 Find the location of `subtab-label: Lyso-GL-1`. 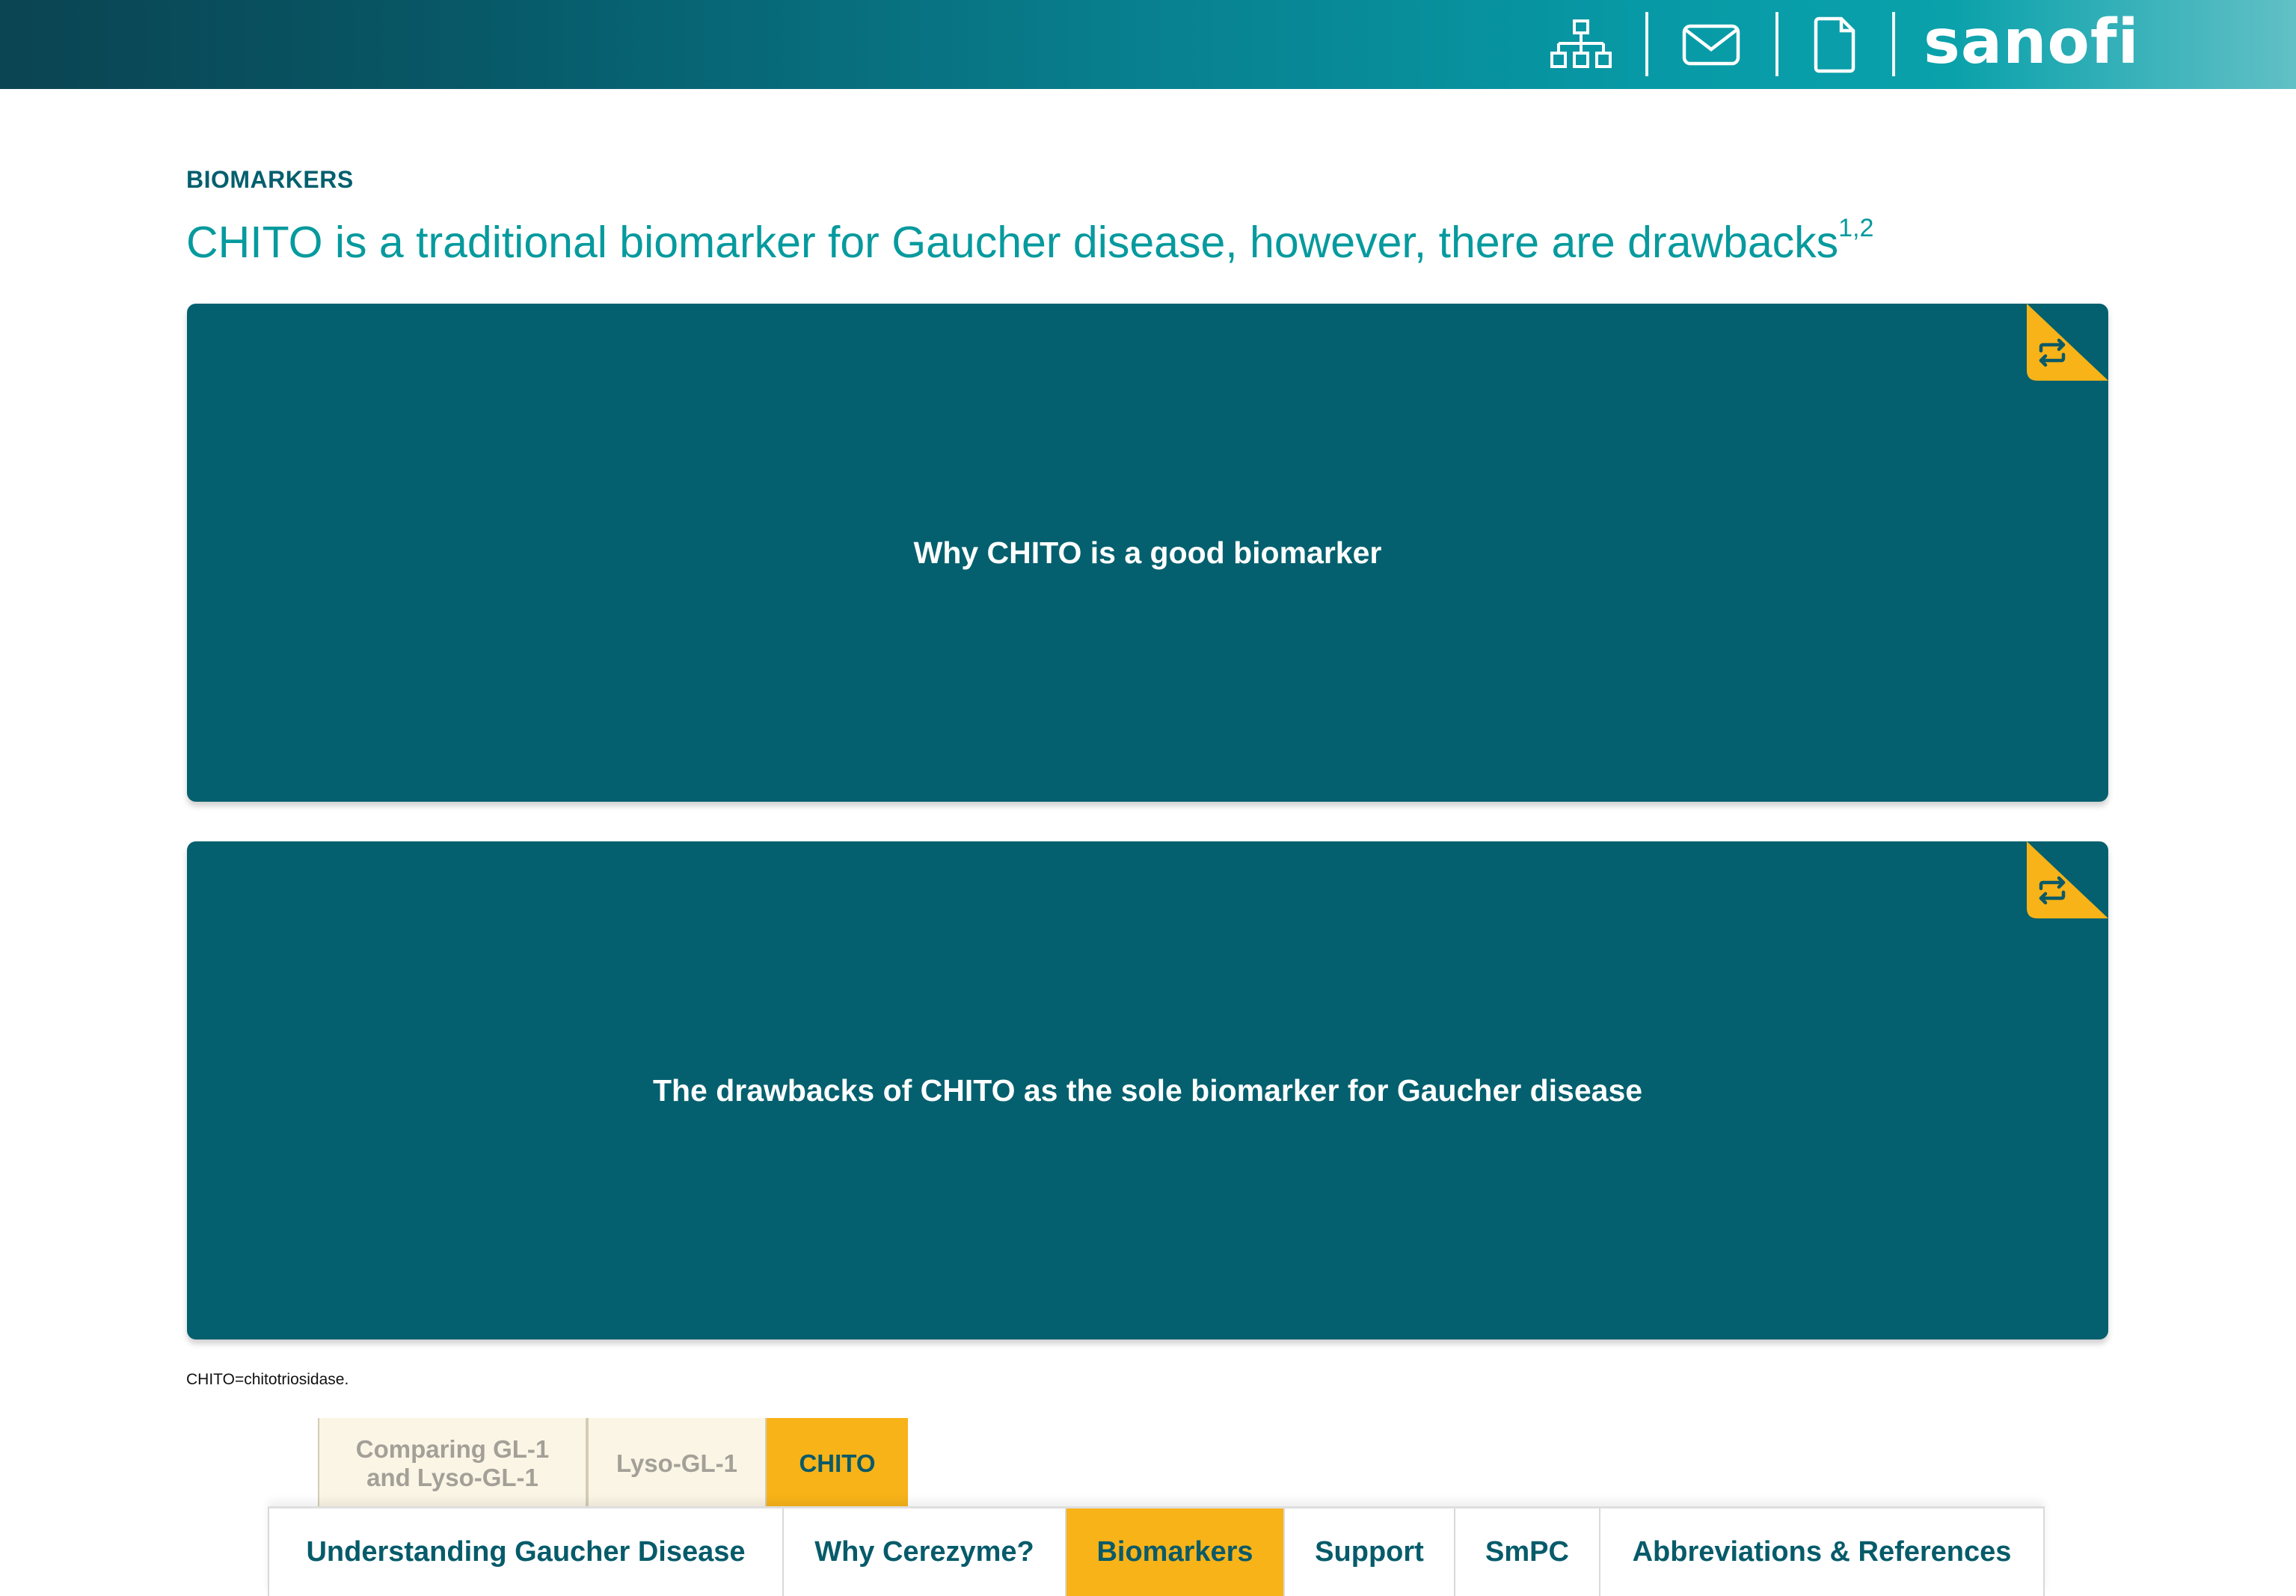

subtab-label: Lyso-GL-1 is located at coordinates (676, 1463).